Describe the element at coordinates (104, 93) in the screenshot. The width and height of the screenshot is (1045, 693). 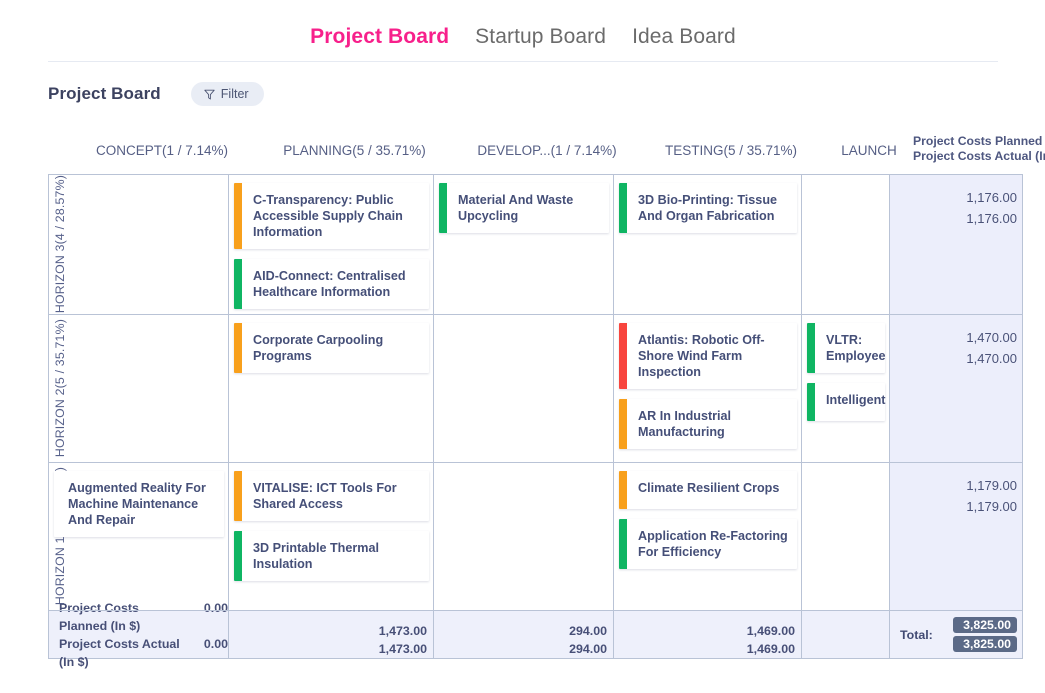
I see `page-title: Project Board` at that location.